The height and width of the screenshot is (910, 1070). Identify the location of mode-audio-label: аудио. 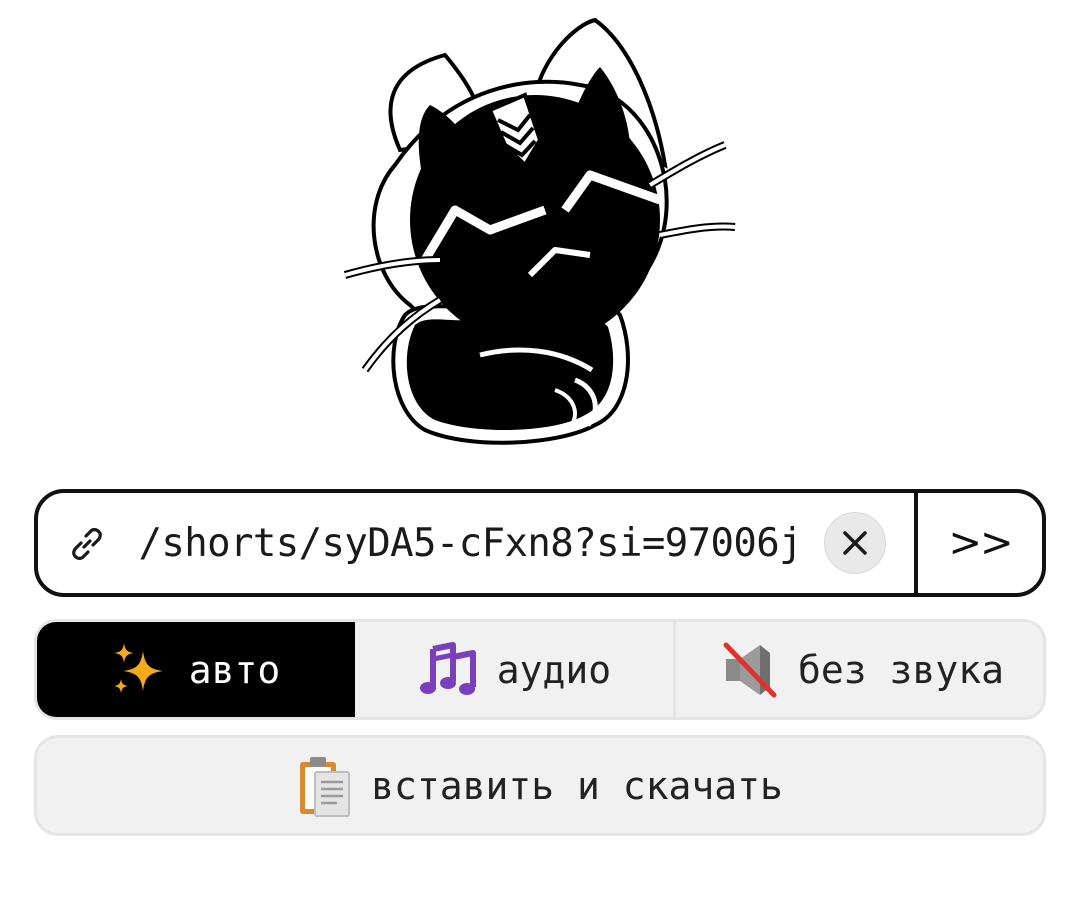
(554, 669).